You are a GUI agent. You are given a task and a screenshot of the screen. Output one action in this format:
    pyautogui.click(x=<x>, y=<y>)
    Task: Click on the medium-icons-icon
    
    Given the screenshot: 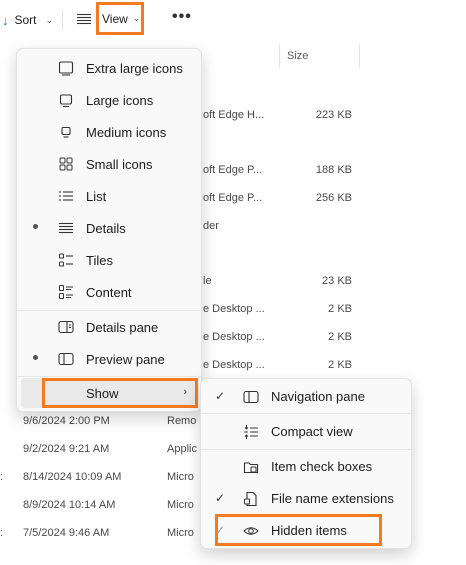 What is the action you would take?
    pyautogui.click(x=66, y=132)
    